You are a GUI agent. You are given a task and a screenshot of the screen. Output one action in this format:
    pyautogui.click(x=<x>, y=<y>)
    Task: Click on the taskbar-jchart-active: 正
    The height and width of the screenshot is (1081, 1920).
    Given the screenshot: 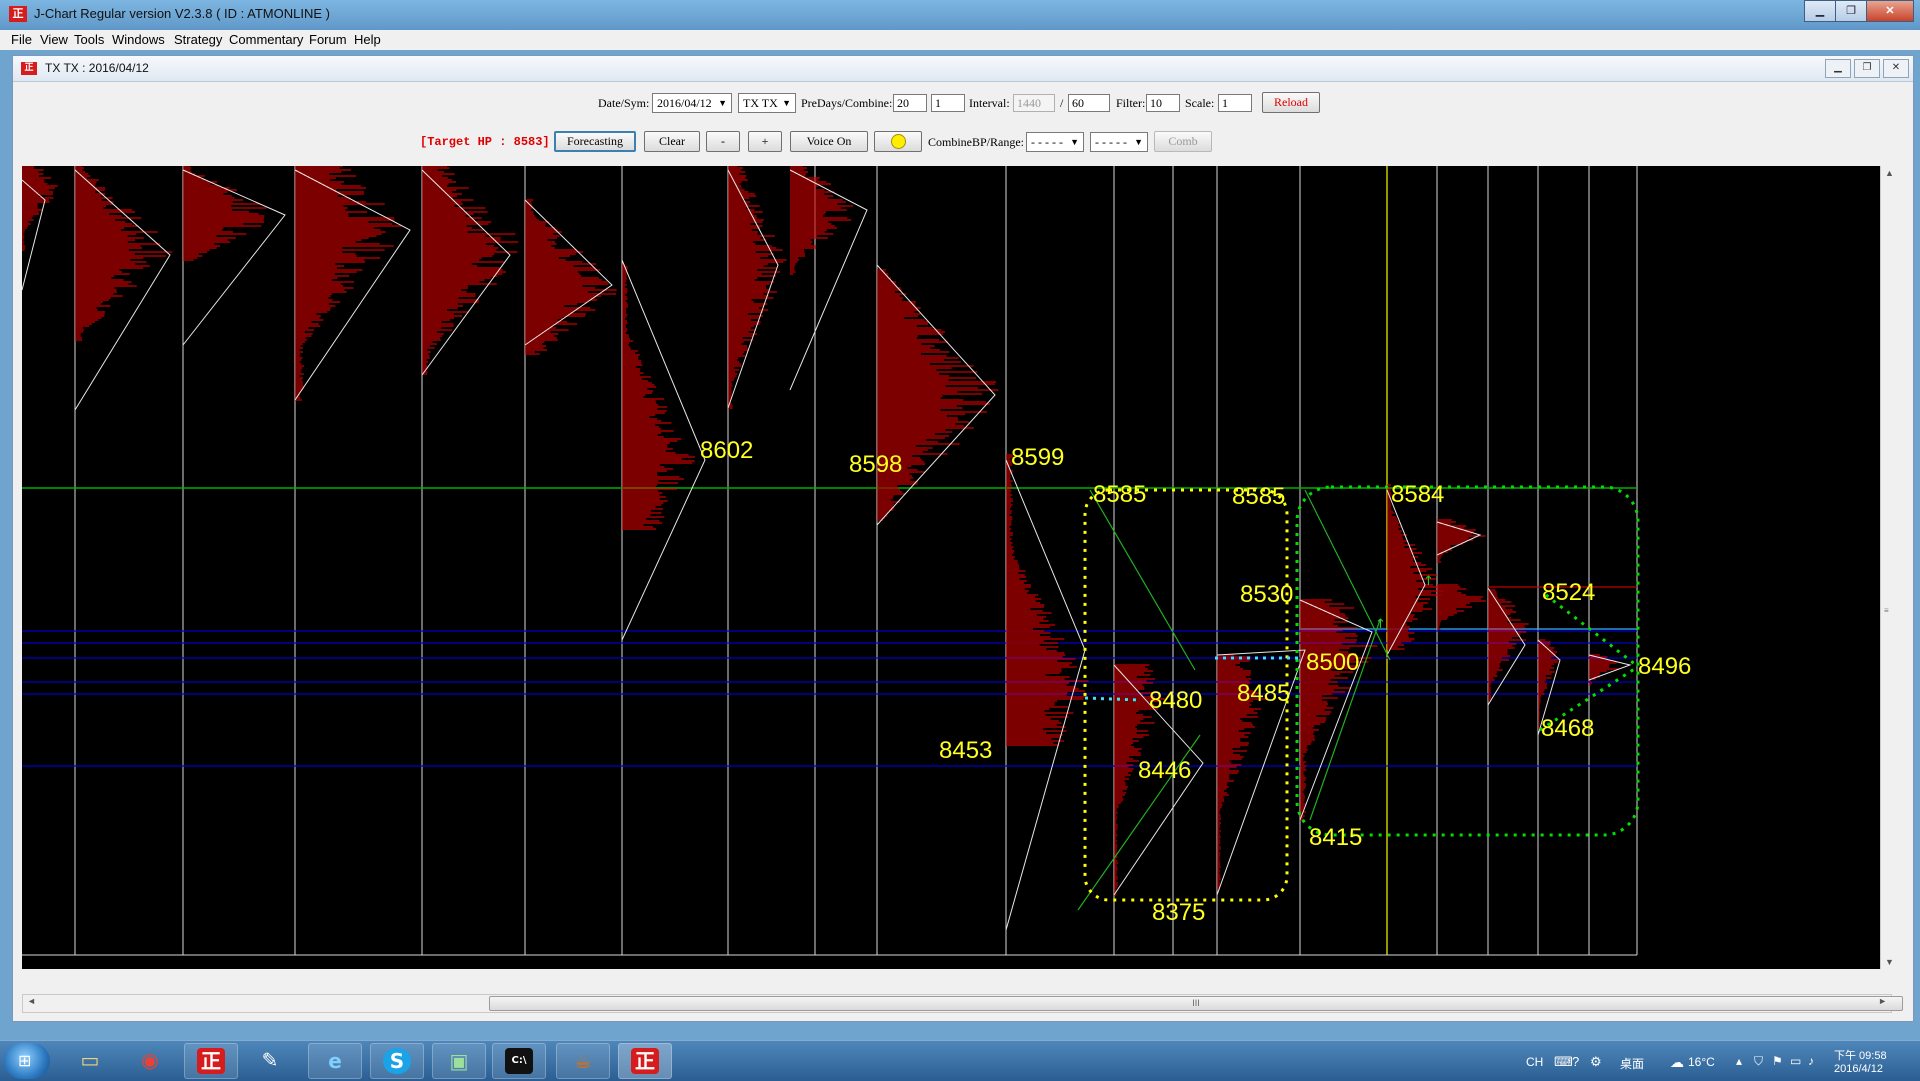 What is the action you would take?
    pyautogui.click(x=645, y=1061)
    